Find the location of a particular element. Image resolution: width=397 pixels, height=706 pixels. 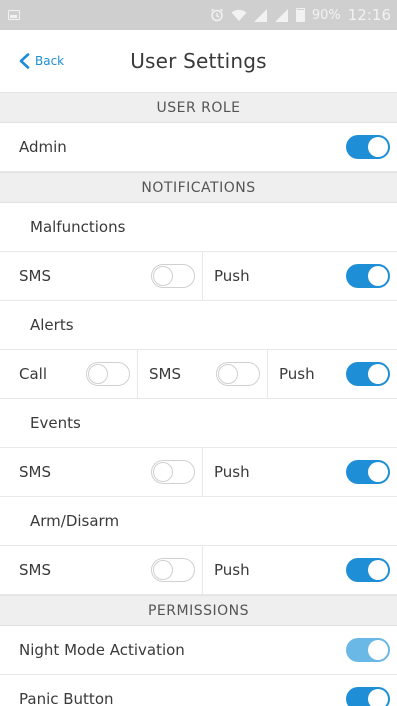

admin-label: Admin is located at coordinates (43, 147).